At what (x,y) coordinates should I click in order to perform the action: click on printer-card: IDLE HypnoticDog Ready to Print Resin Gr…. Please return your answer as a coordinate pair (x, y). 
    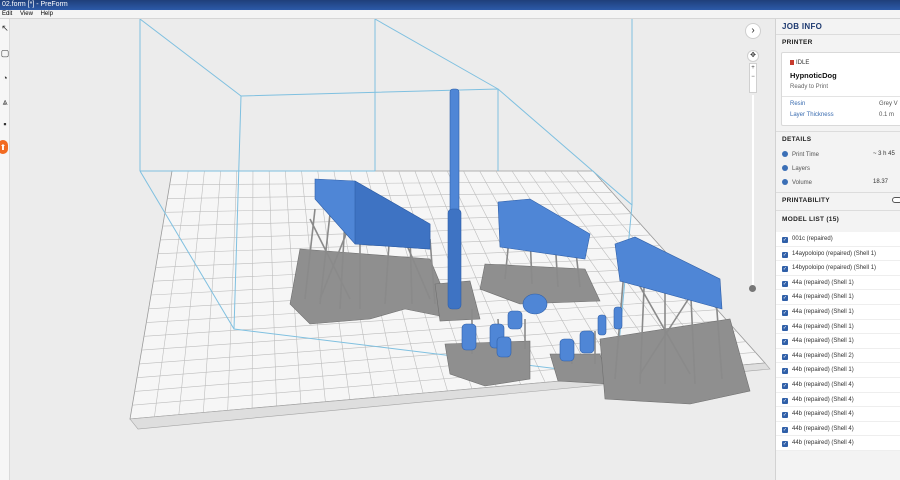
    Looking at the image, I should click on (840, 89).